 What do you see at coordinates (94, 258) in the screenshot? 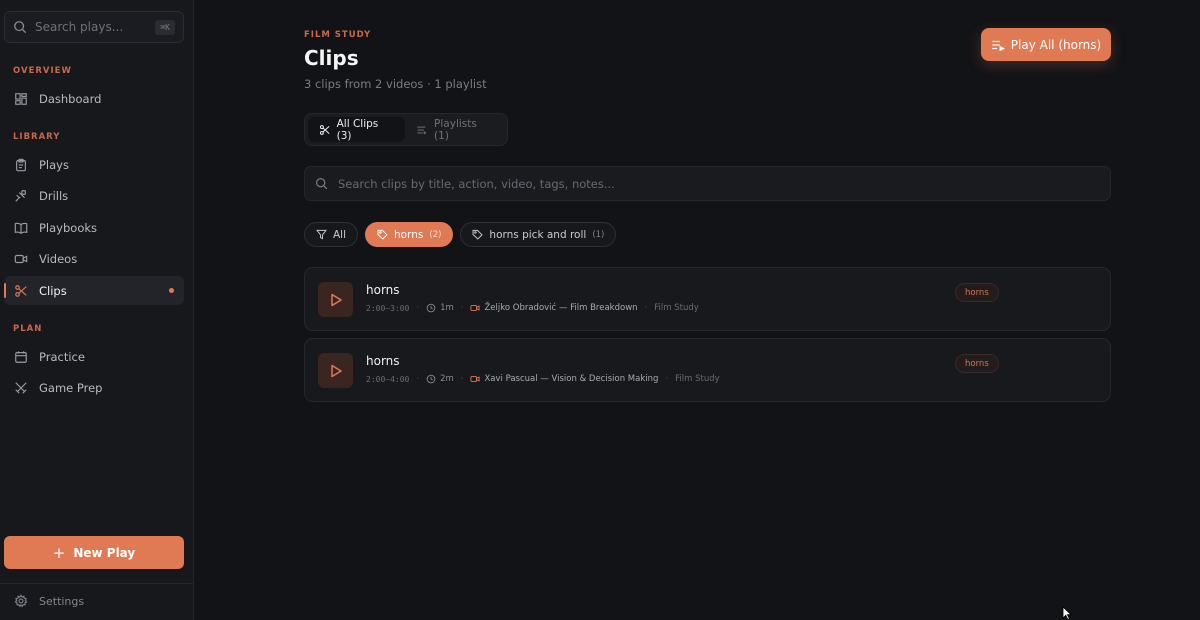
I see `sidebar-item-videos: Videos` at bounding box center [94, 258].